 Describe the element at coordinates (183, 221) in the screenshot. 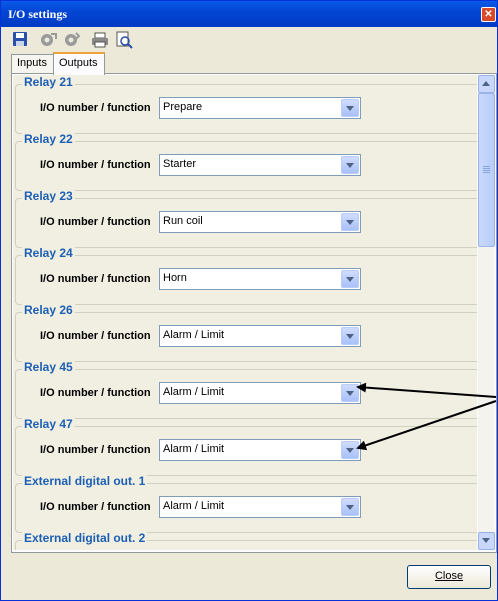

I see `select-value: Run coil` at that location.